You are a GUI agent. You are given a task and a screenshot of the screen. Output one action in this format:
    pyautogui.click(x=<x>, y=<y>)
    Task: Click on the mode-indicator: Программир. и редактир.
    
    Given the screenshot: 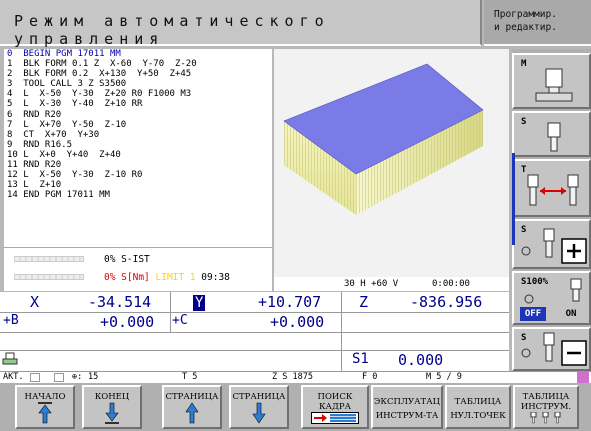 What is the action you would take?
    pyautogui.click(x=537, y=23)
    